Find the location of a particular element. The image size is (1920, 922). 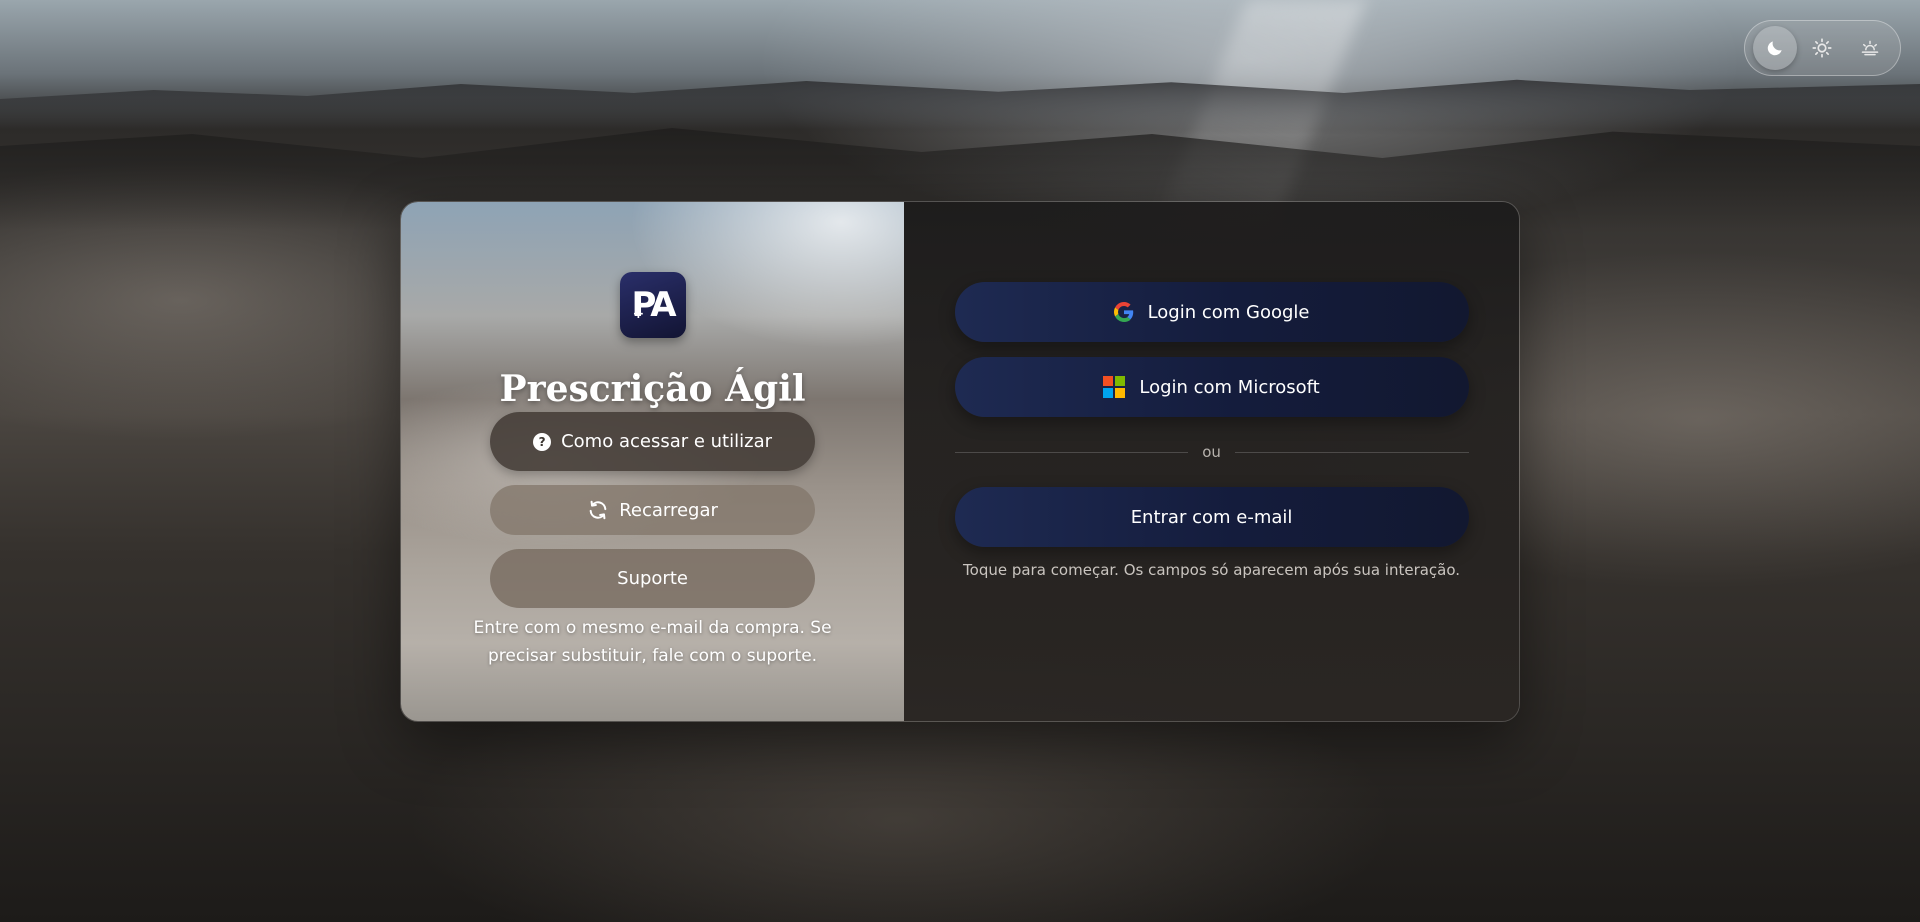

divider-text: ou is located at coordinates (1211, 452).